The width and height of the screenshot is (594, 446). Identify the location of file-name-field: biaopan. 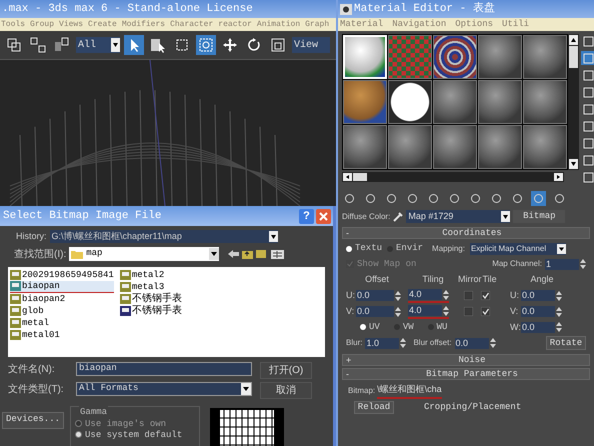
(164, 369).